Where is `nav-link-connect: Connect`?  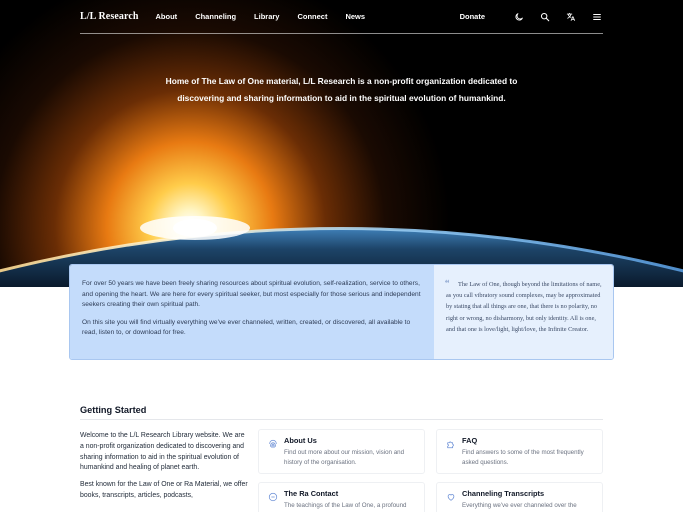 nav-link-connect: Connect is located at coordinates (312, 16).